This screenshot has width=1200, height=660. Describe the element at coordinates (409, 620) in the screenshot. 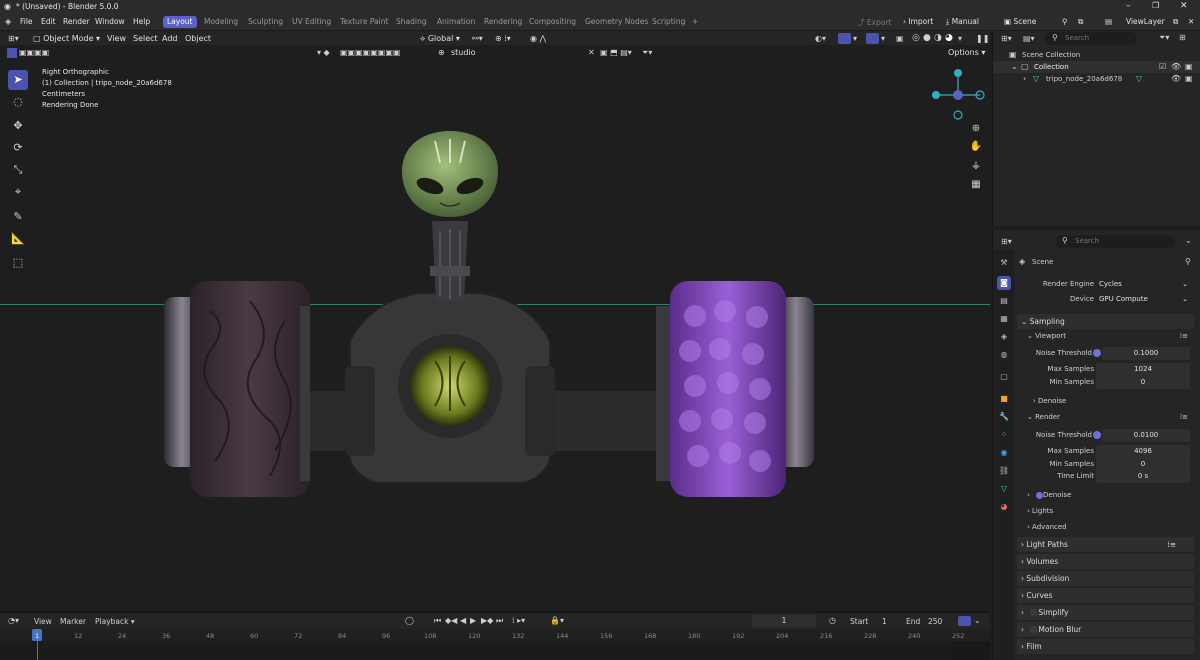

I see `auto-keying-icon: ◯` at that location.